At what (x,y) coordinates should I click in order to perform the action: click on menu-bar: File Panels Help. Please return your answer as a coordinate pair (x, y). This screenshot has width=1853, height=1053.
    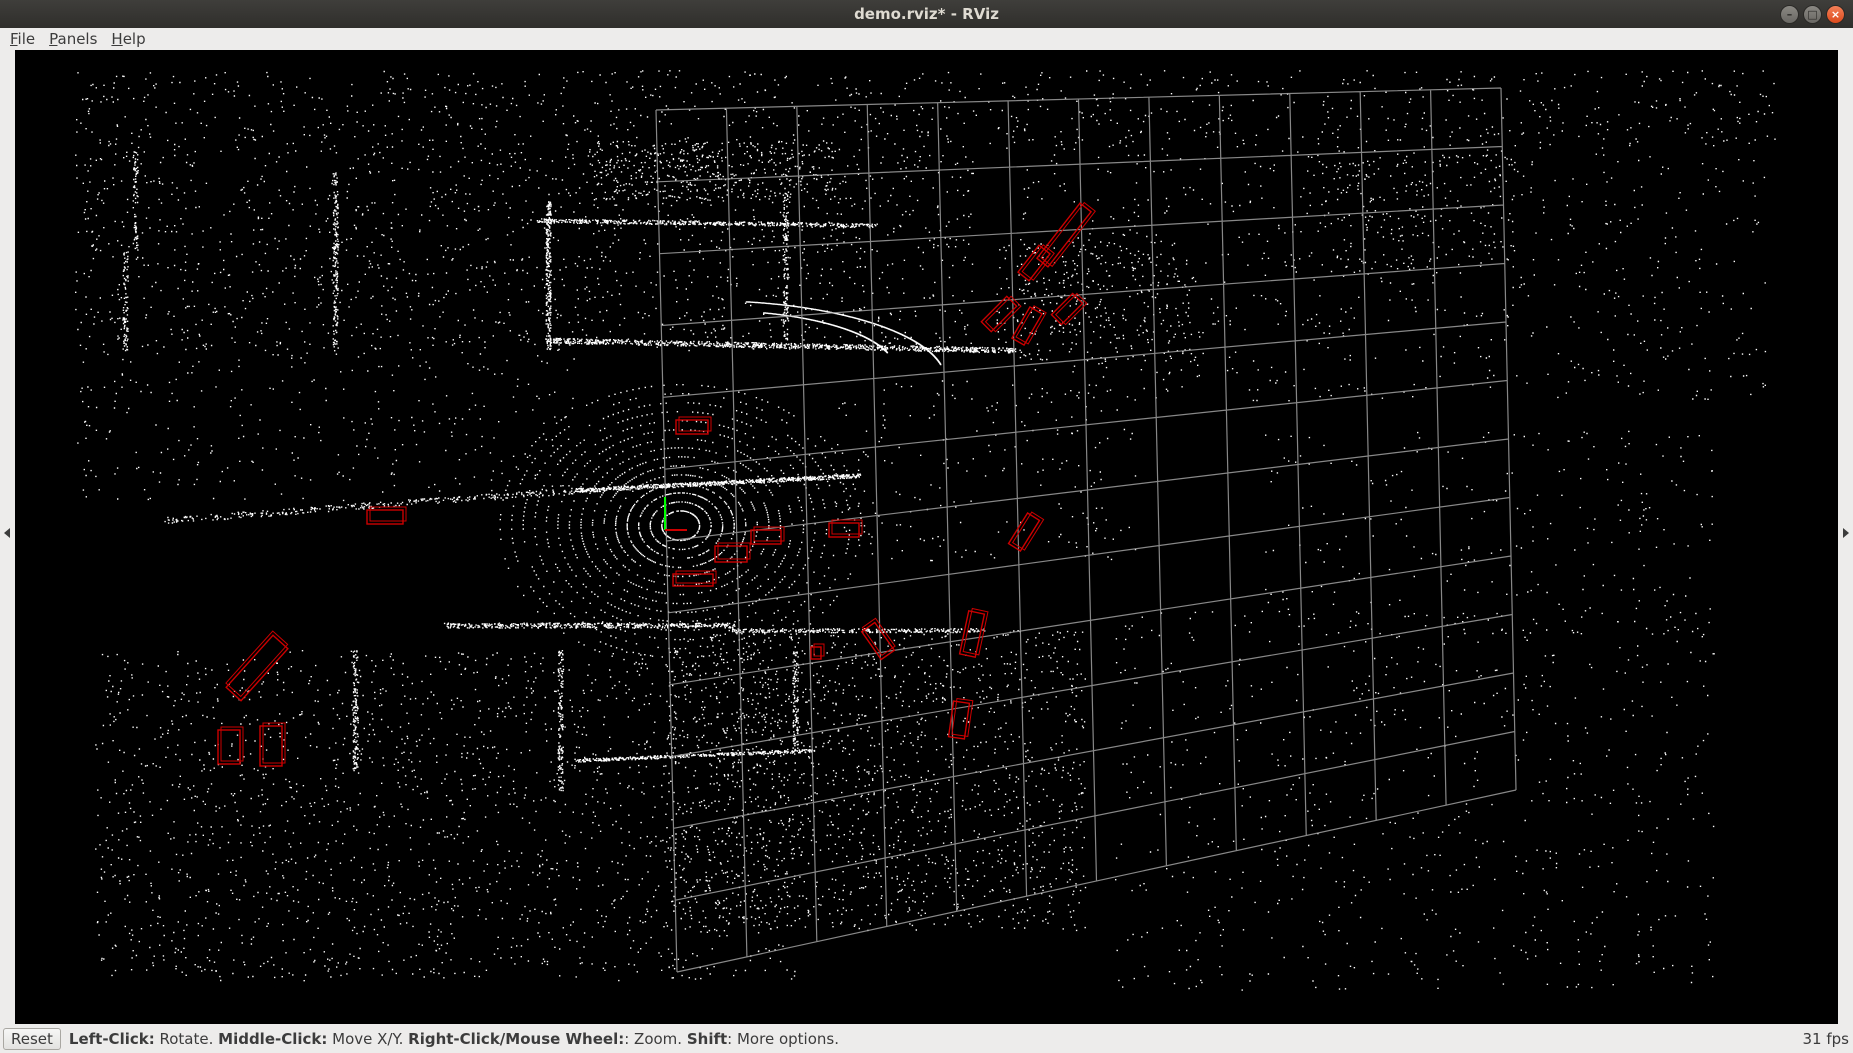
    Looking at the image, I should click on (926, 39).